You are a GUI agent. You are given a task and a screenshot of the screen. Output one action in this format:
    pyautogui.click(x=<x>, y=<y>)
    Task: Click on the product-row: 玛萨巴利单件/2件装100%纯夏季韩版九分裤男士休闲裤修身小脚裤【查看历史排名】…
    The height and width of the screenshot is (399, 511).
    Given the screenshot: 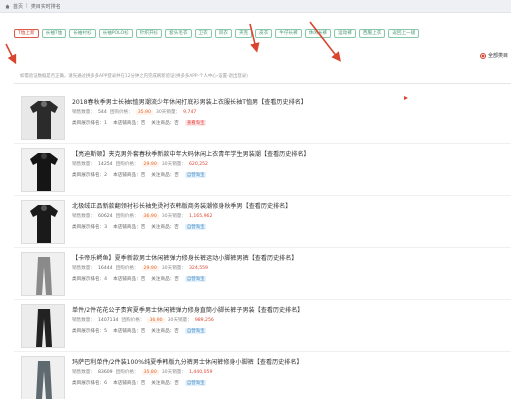 What is the action you would take?
    pyautogui.click(x=255, y=375)
    